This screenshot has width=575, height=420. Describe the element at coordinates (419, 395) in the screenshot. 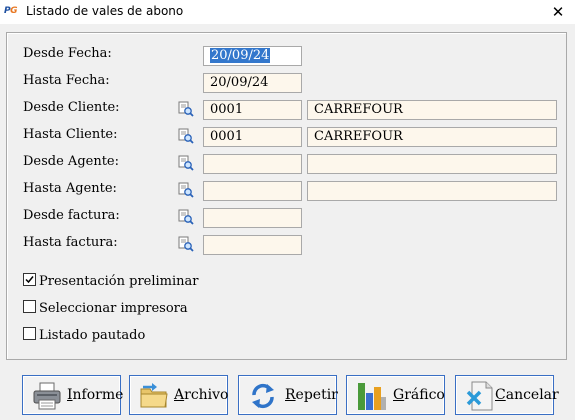

I see `grafico-label: Gráfico` at that location.